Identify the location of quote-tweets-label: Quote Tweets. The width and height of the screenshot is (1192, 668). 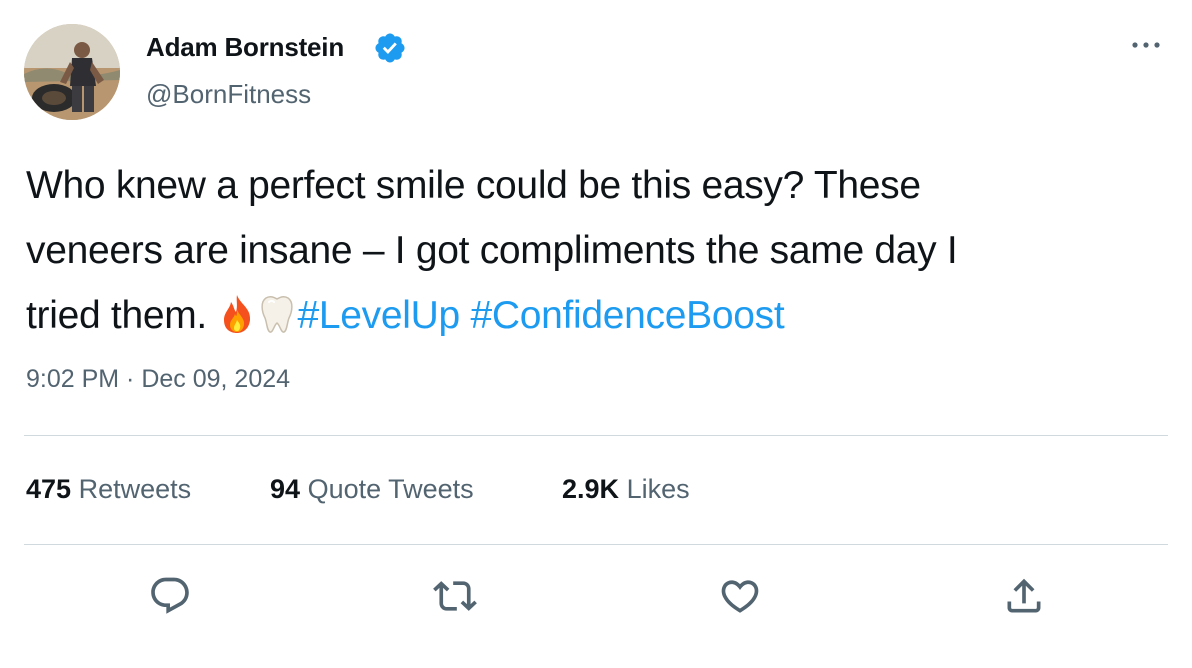
(390, 489).